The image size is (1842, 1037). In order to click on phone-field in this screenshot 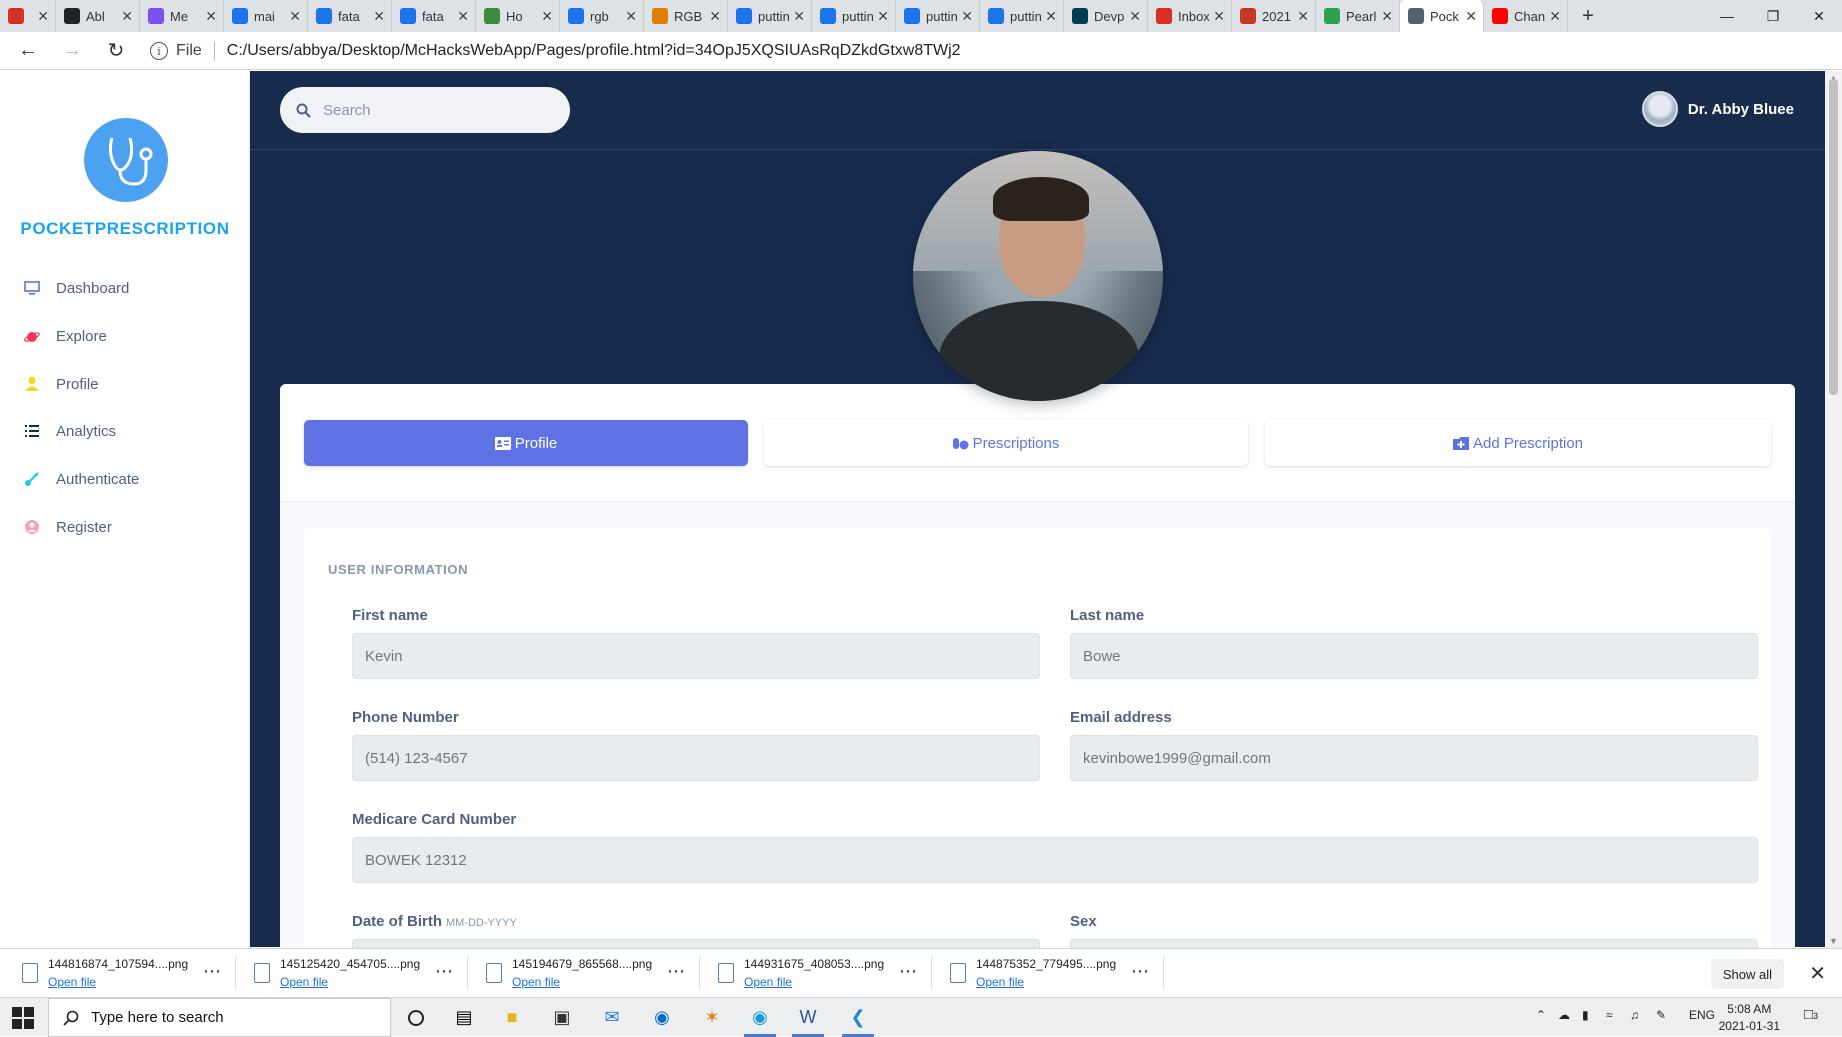, I will do `click(696, 758)`.